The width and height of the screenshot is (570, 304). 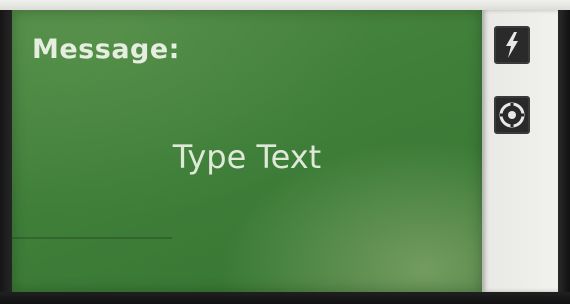 What do you see at coordinates (247, 157) in the screenshot?
I see `message-text-field: Type Text` at bounding box center [247, 157].